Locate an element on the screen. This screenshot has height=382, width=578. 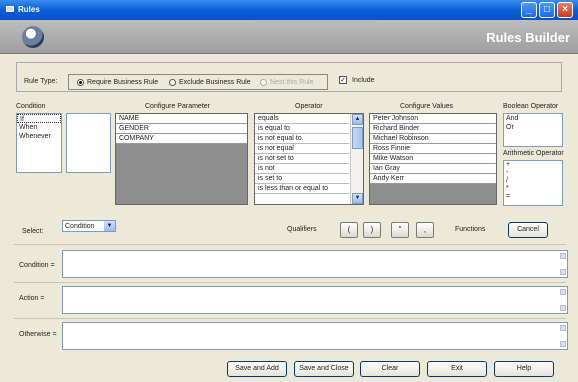
configure-parameter-header: Configure Parameter is located at coordinates (177, 106).